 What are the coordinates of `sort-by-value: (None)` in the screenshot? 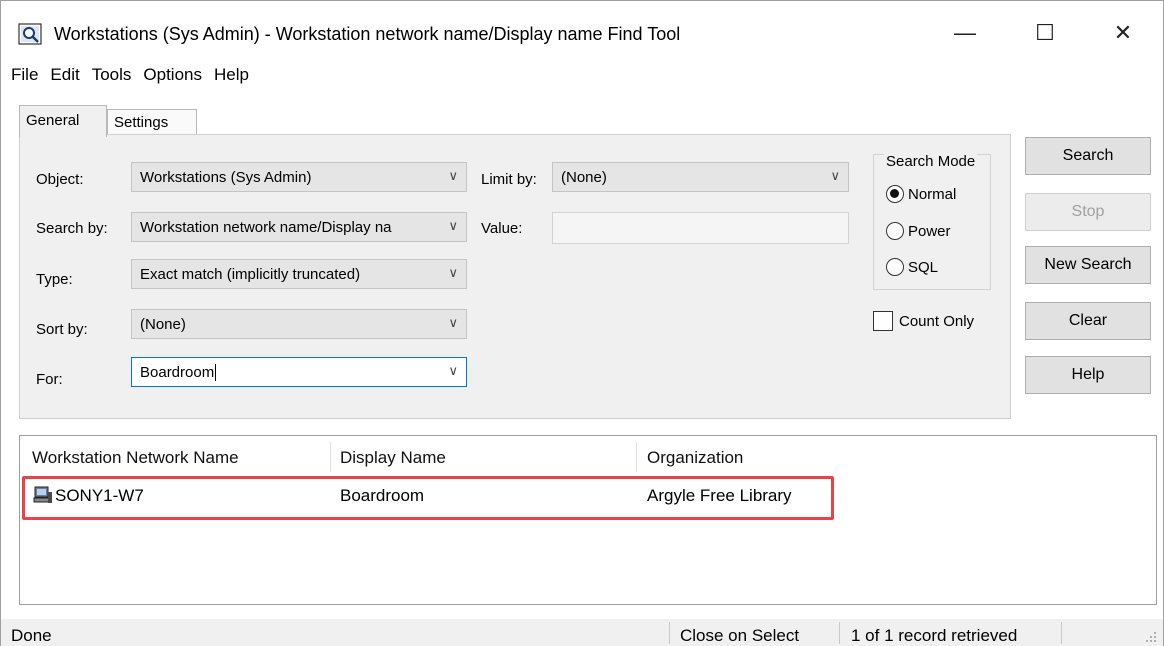 It's located at (163, 324).